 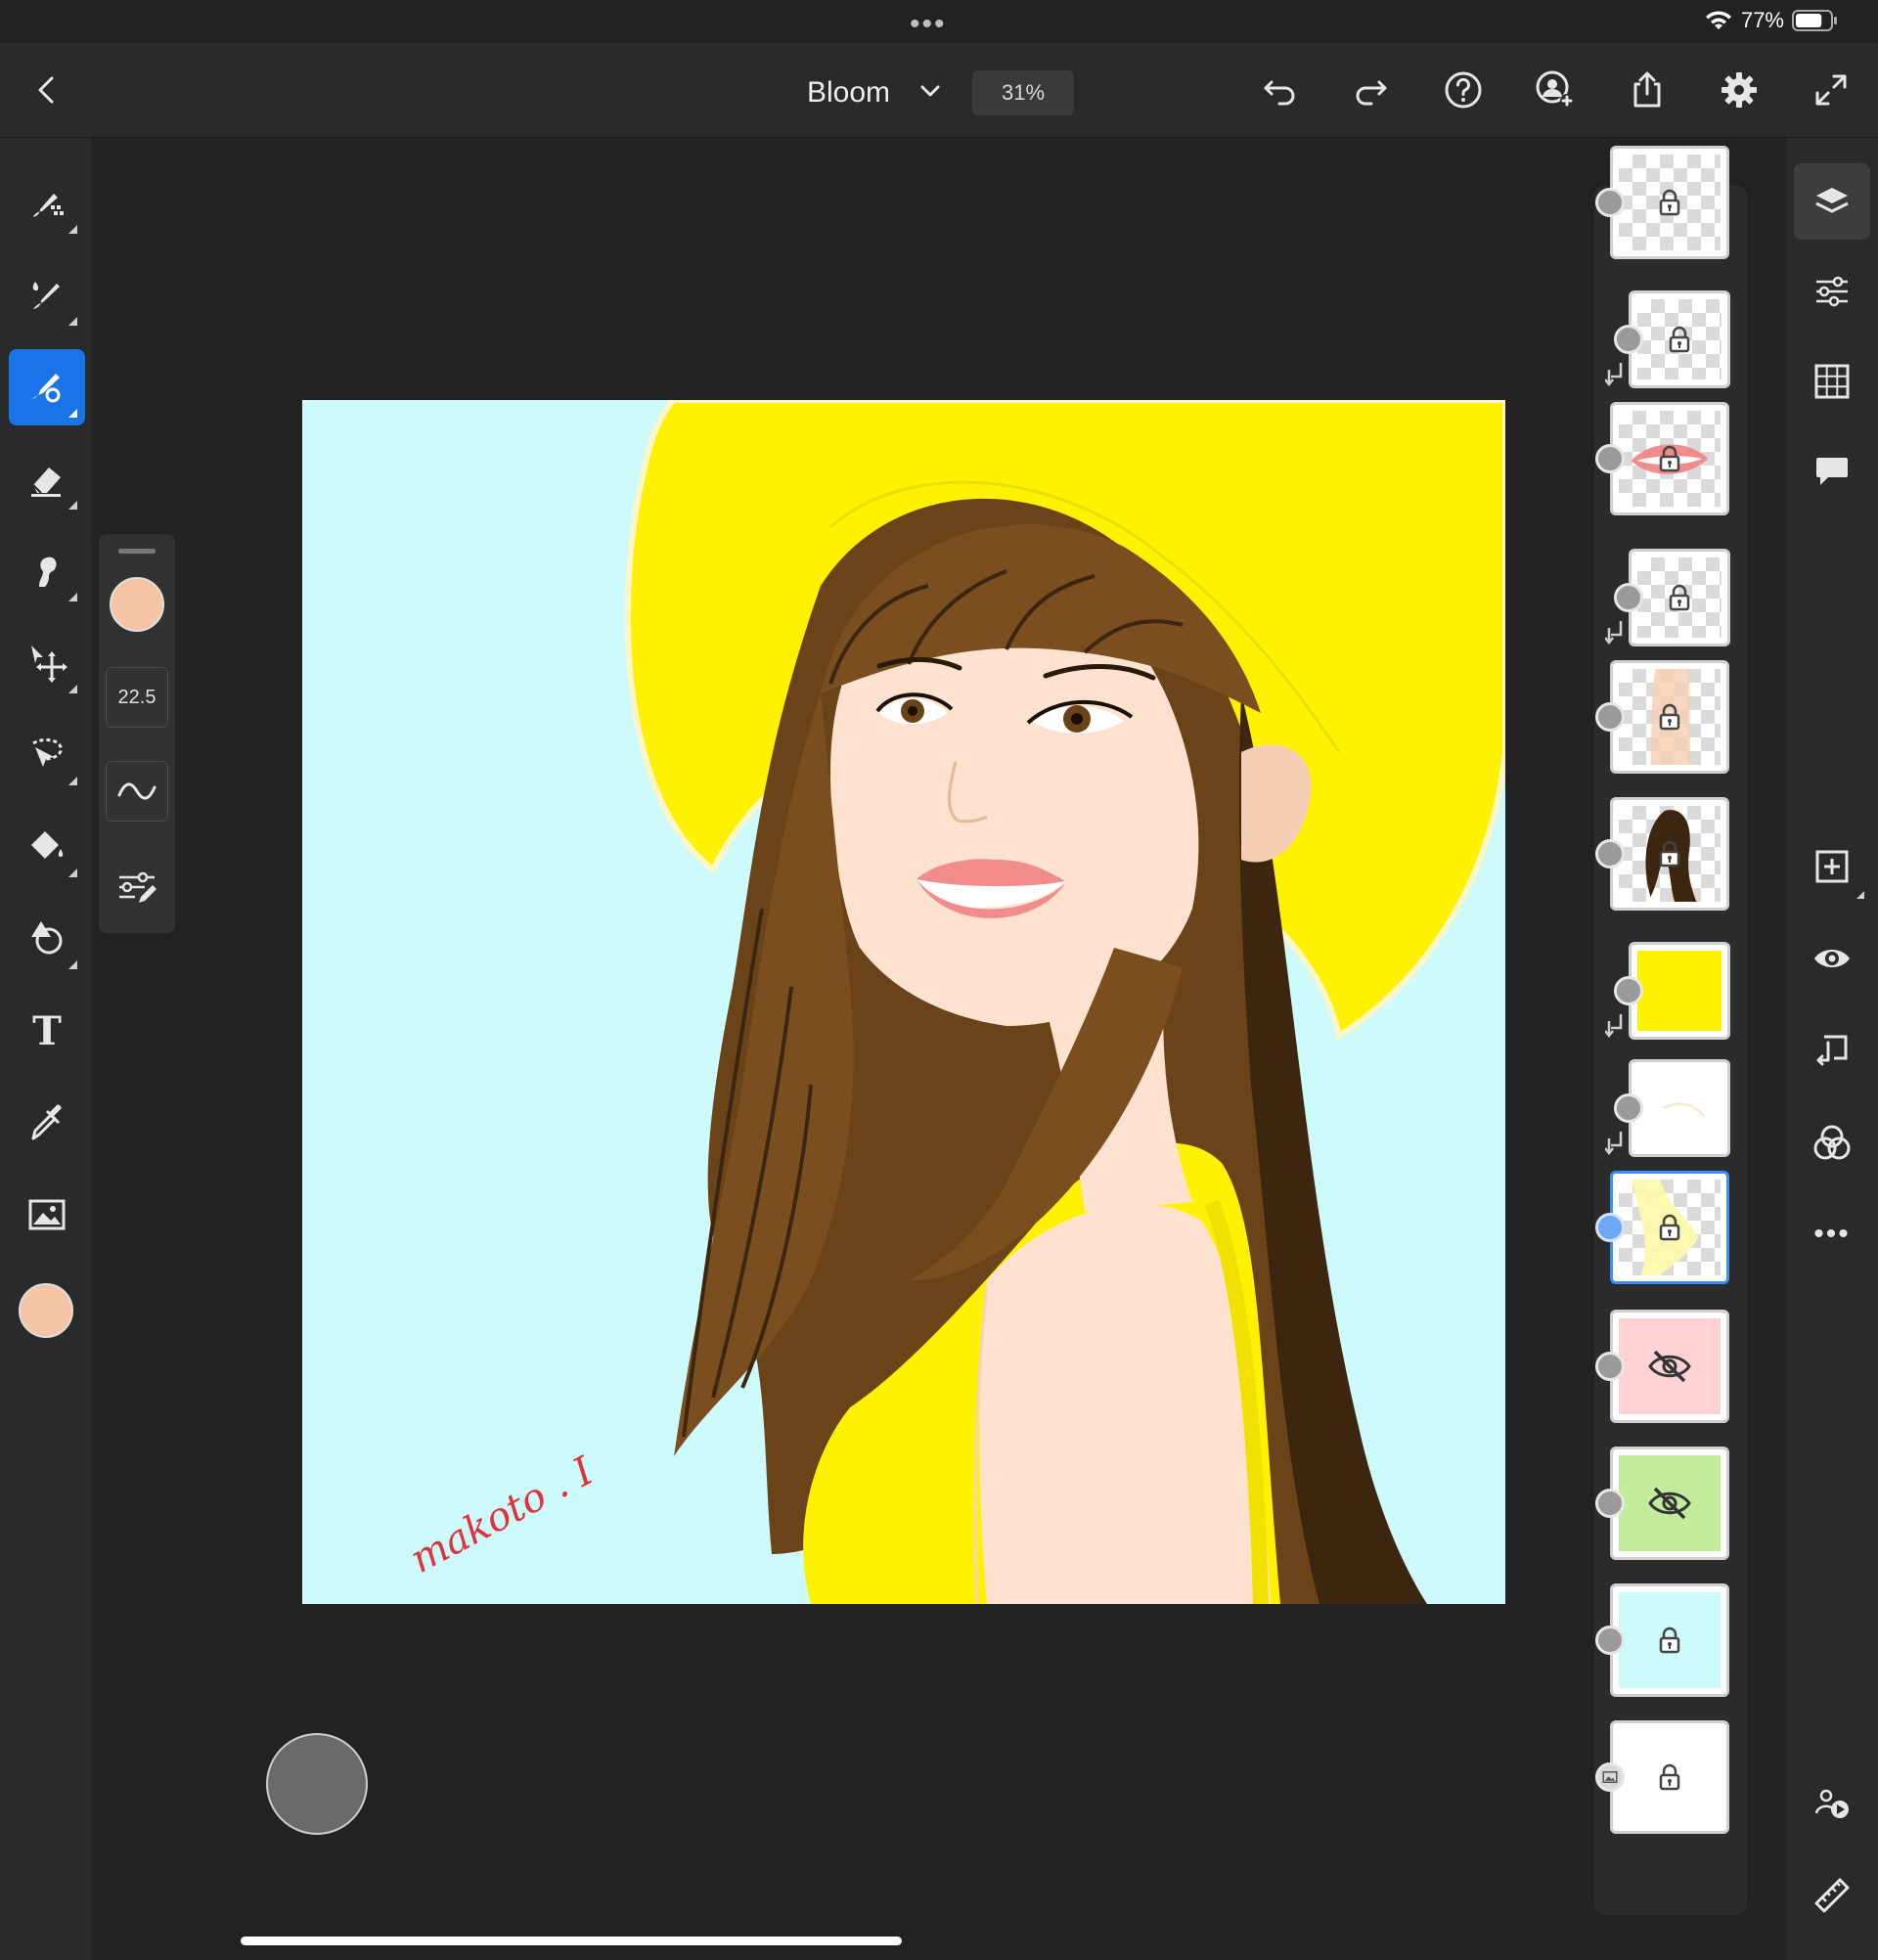 I want to click on merge-down-icon, so click(x=1832, y=1050).